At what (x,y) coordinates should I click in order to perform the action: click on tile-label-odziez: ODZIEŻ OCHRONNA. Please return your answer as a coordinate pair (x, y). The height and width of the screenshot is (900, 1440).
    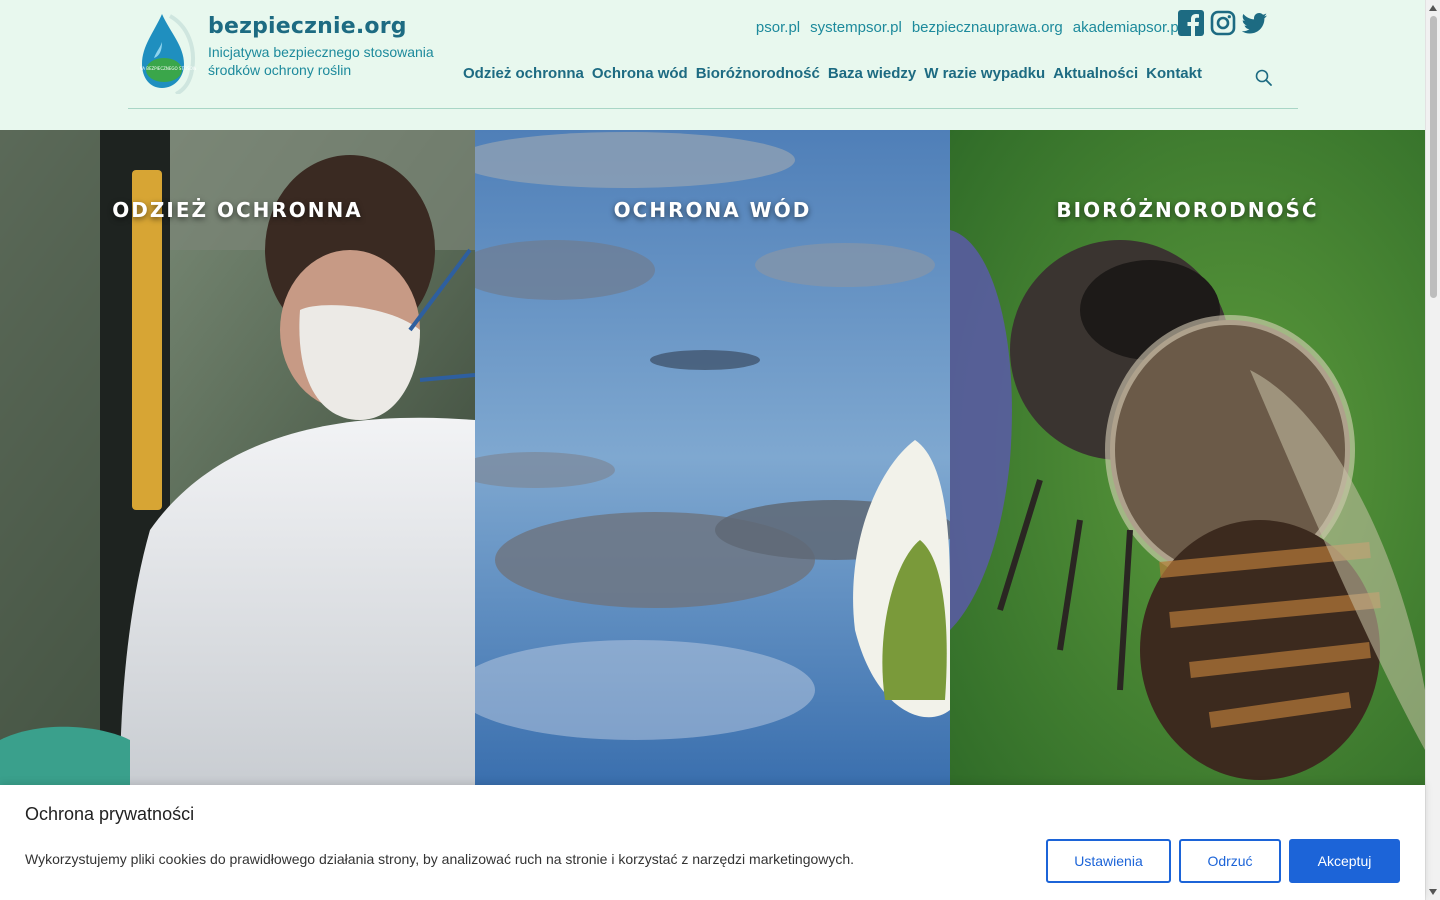
    Looking at the image, I should click on (237, 210).